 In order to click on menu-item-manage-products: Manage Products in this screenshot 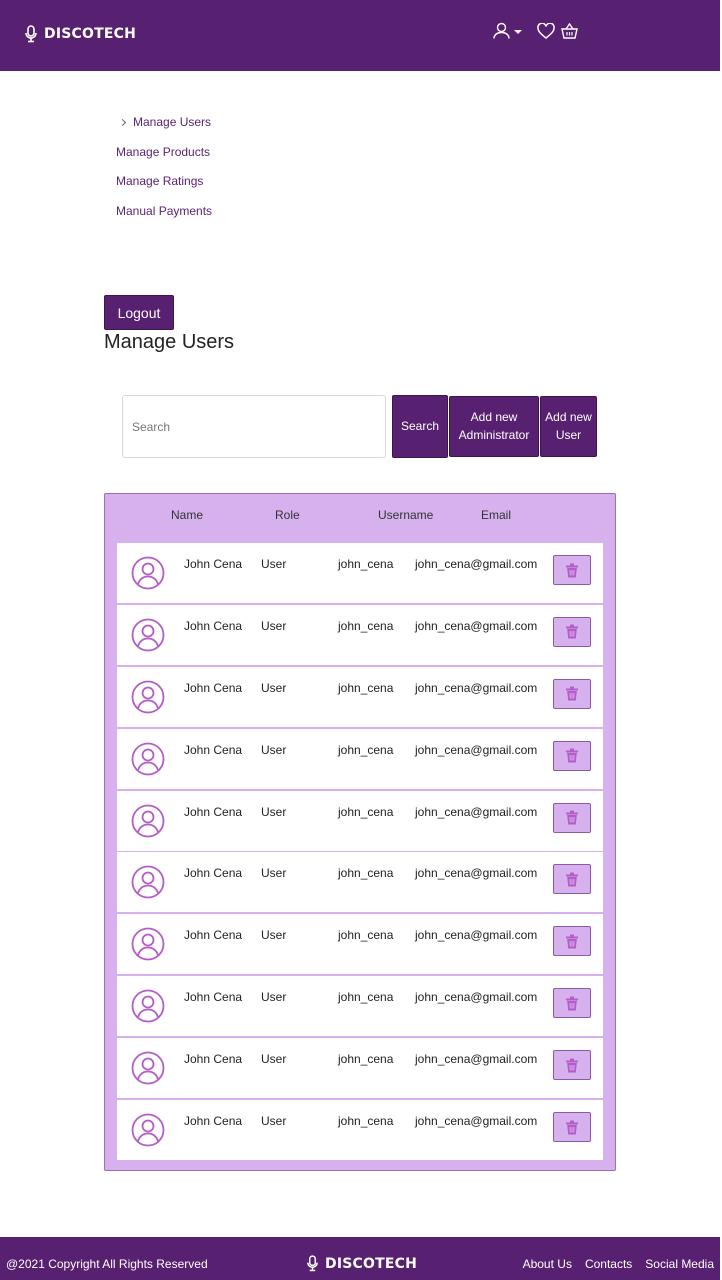, I will do `click(164, 152)`.